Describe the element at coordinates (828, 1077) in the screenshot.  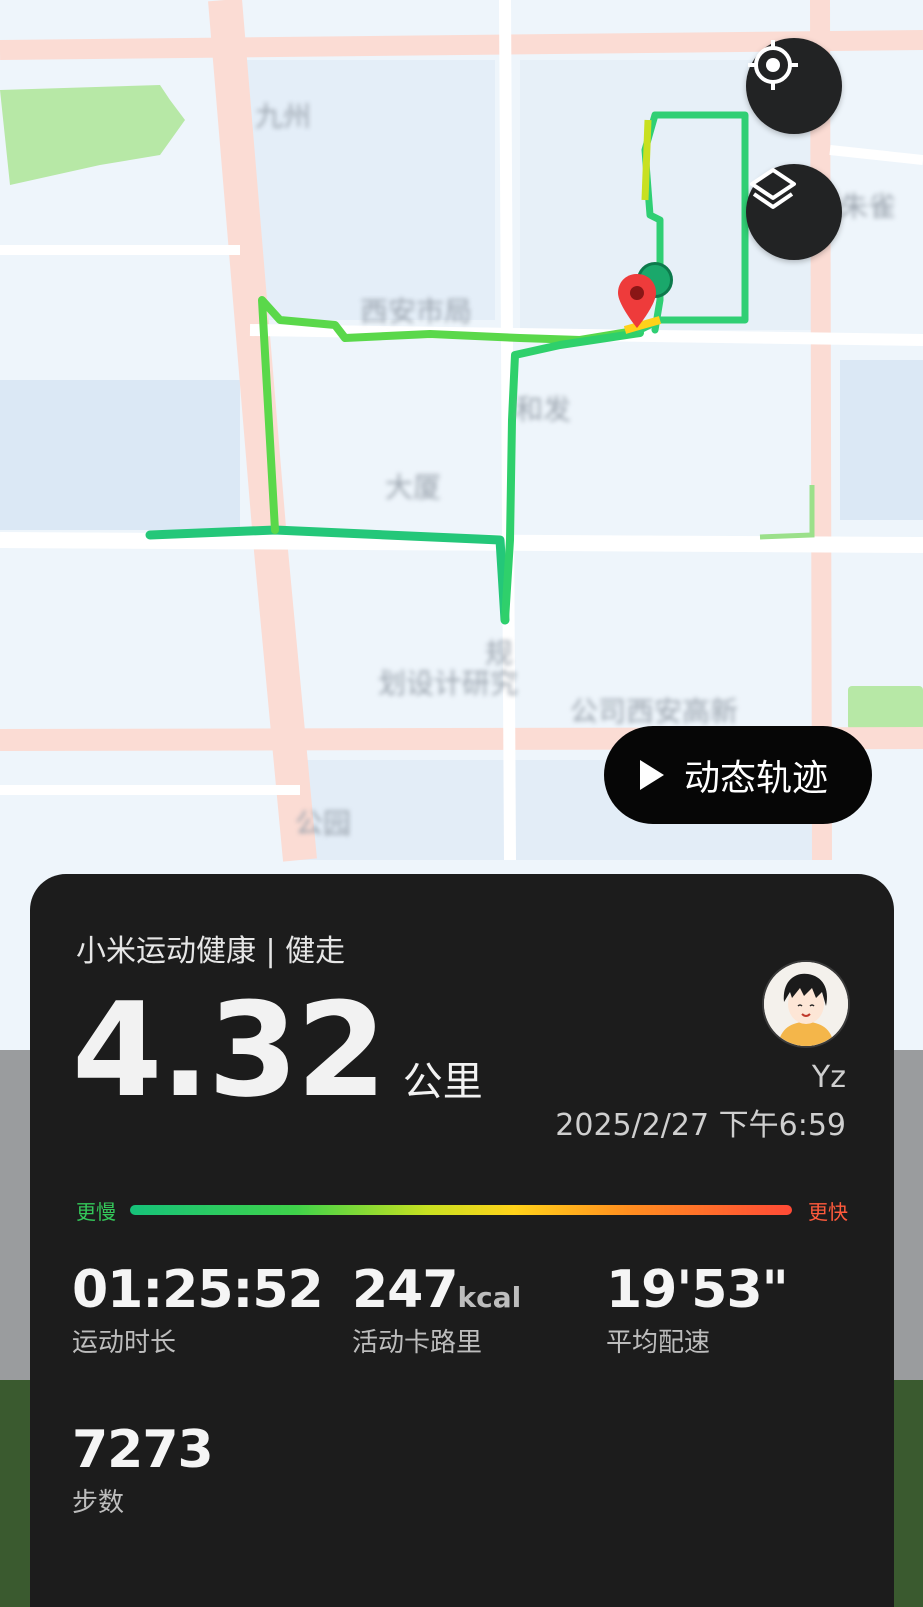
I see `user-name: Yz` at that location.